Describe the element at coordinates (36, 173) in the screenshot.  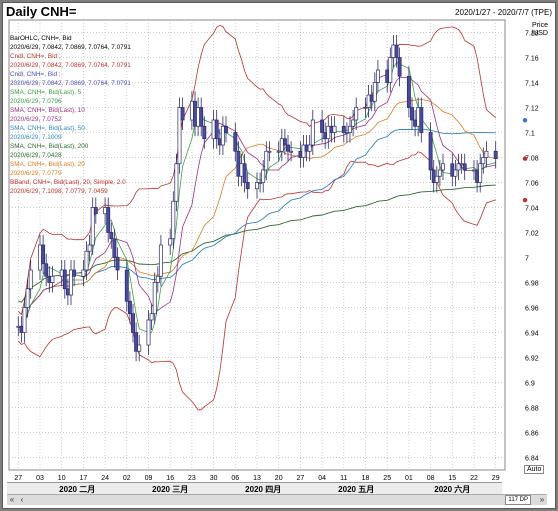
I see `legend-line: 2020/6/29, 7.0779` at that location.